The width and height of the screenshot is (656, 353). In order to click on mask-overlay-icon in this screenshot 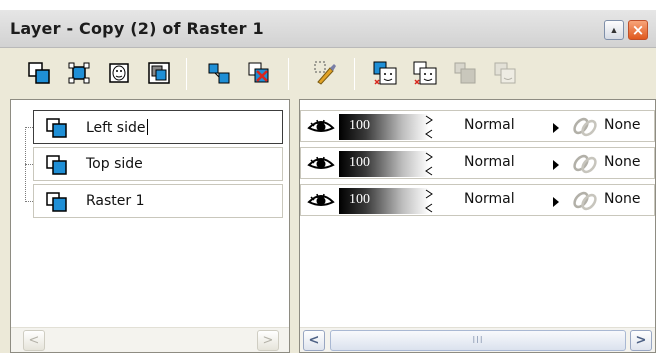, I will do `click(425, 73)`.